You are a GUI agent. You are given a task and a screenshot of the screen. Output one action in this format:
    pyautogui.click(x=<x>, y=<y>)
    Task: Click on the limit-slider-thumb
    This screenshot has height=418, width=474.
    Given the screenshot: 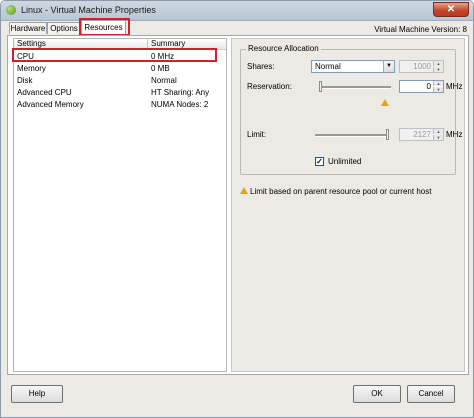 What is the action you would take?
    pyautogui.click(x=387, y=134)
    